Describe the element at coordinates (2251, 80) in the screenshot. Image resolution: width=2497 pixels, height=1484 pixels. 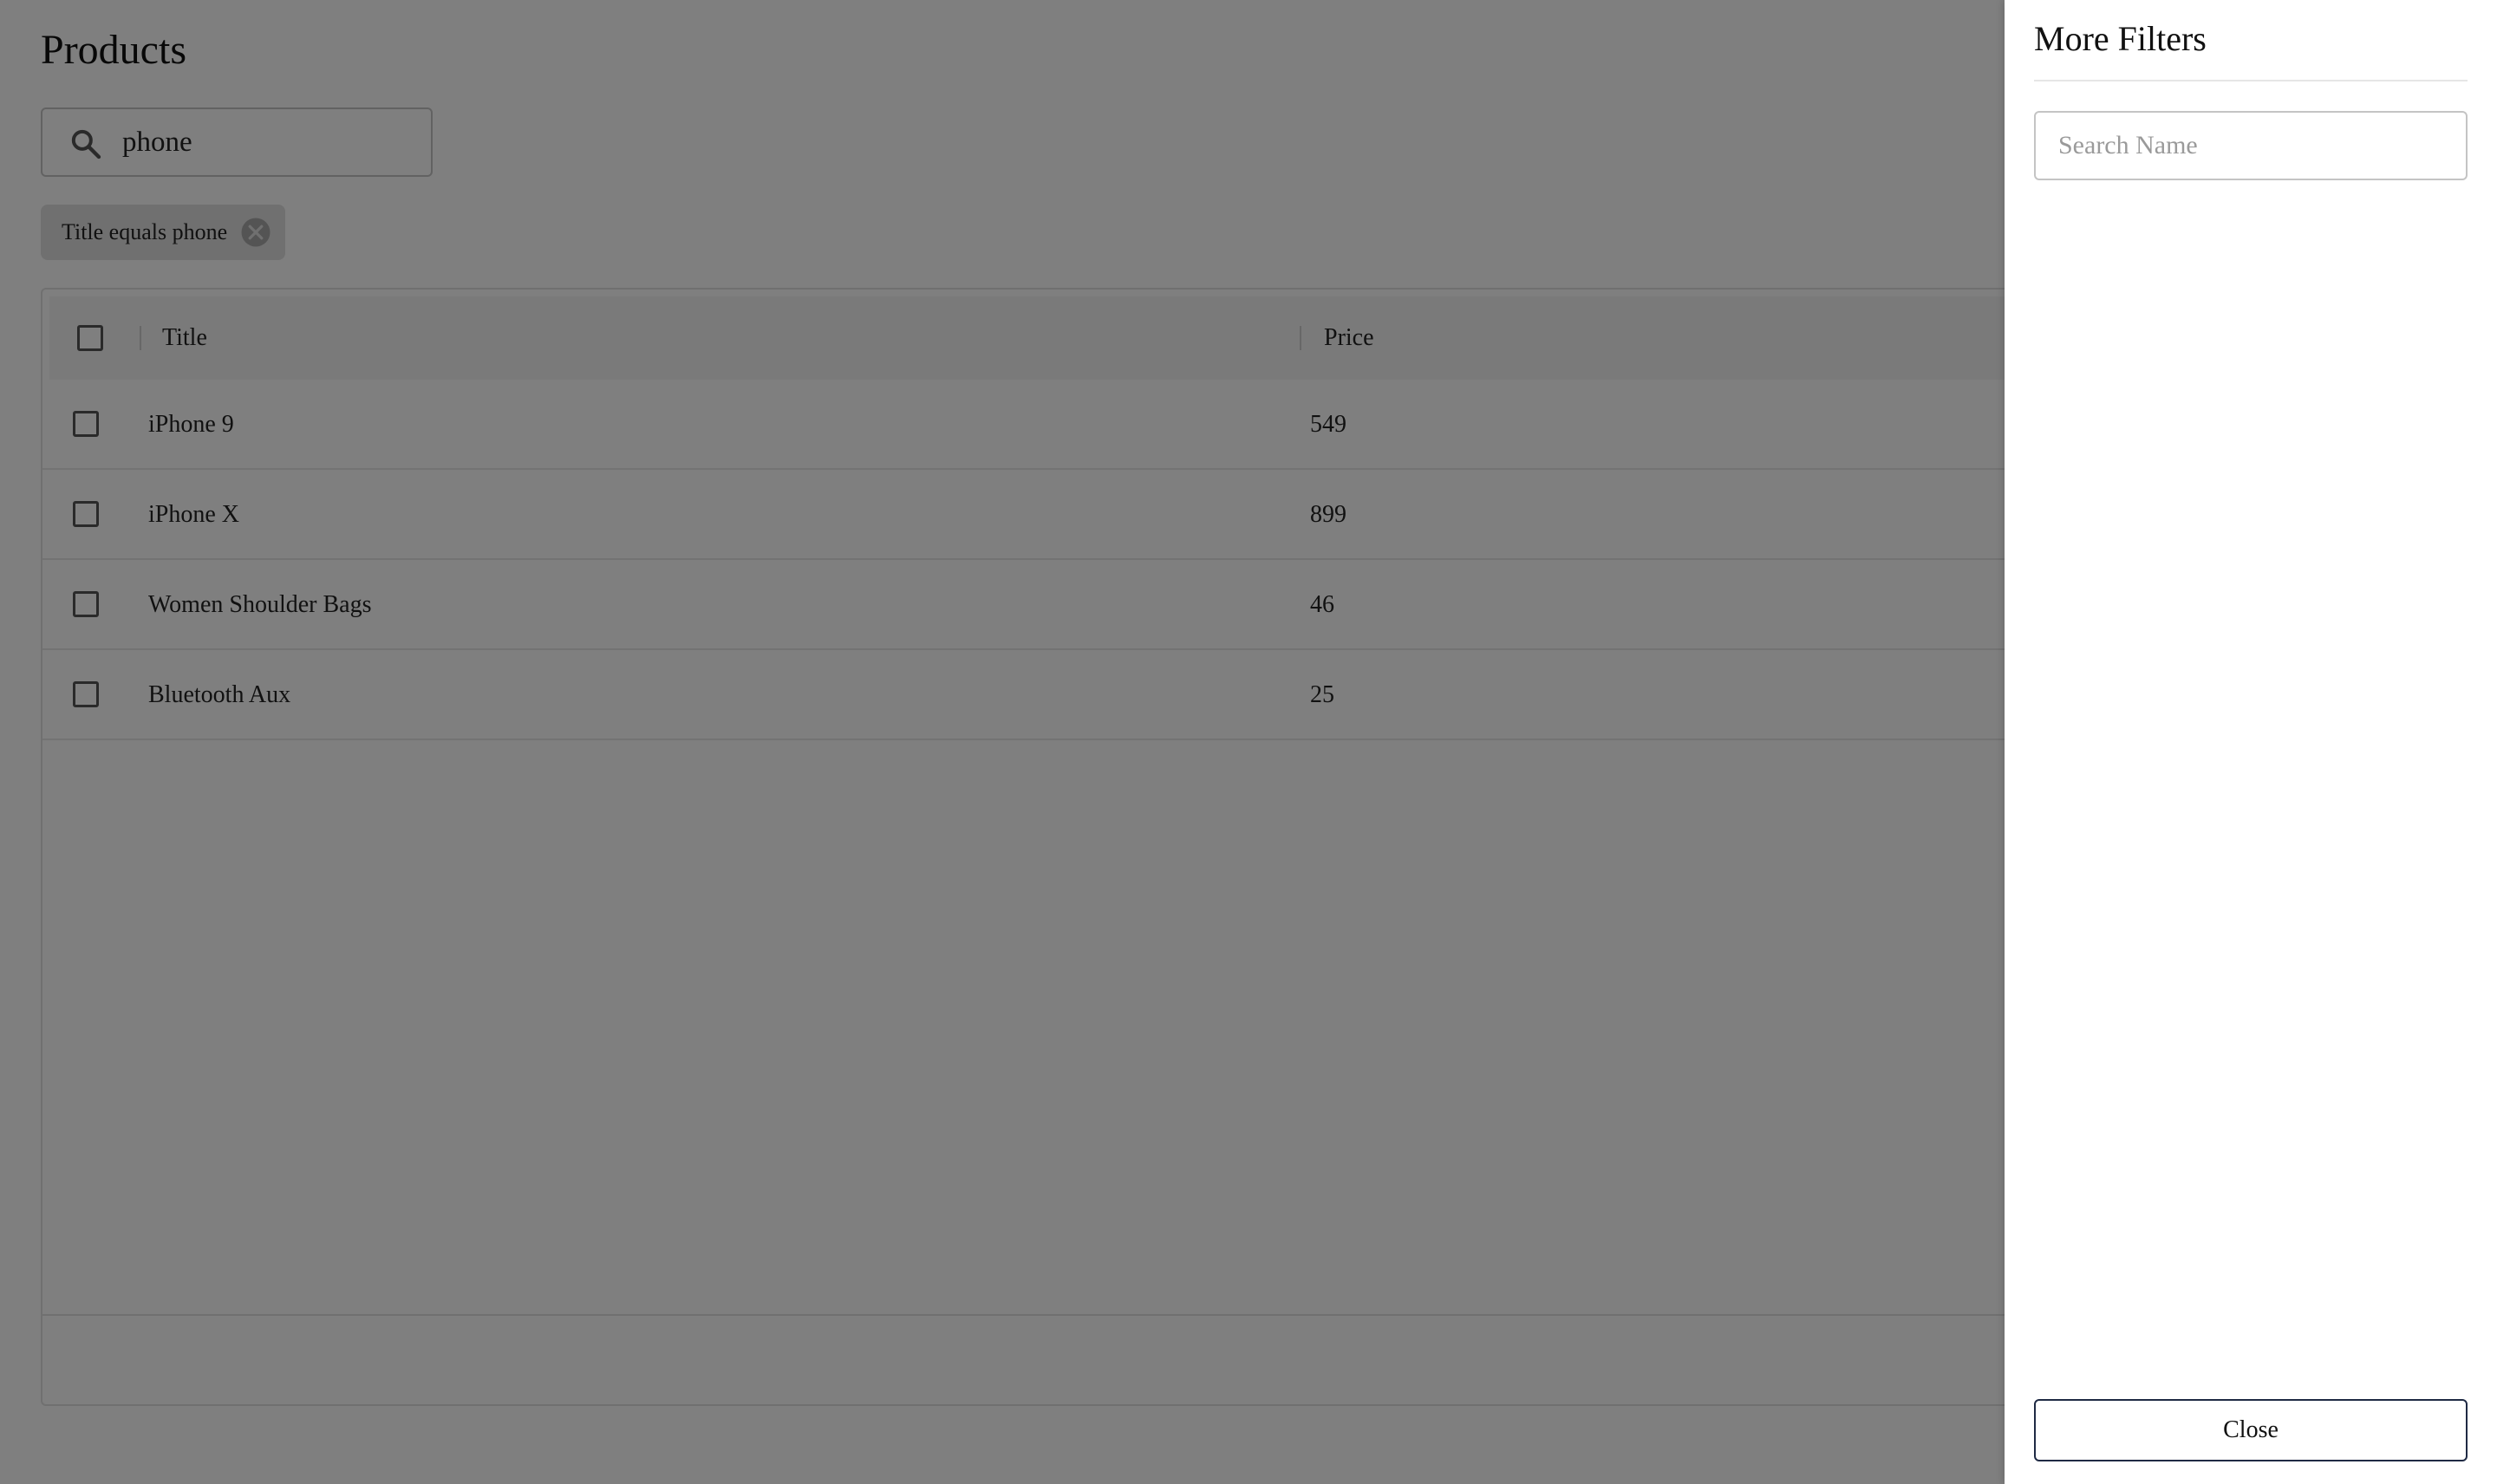
I see `divider` at that location.